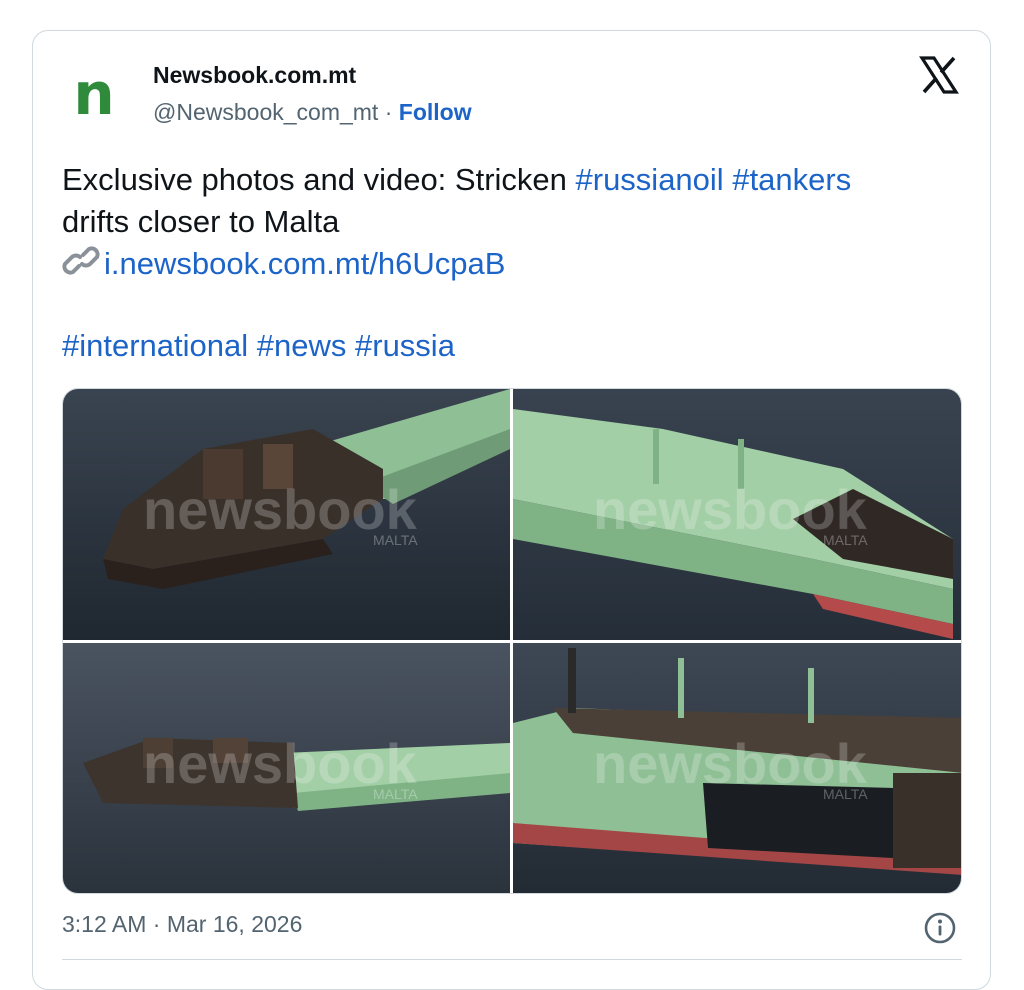  What do you see at coordinates (201, 221) in the screenshot?
I see `tweet-line-2: drifts closer to Malta` at bounding box center [201, 221].